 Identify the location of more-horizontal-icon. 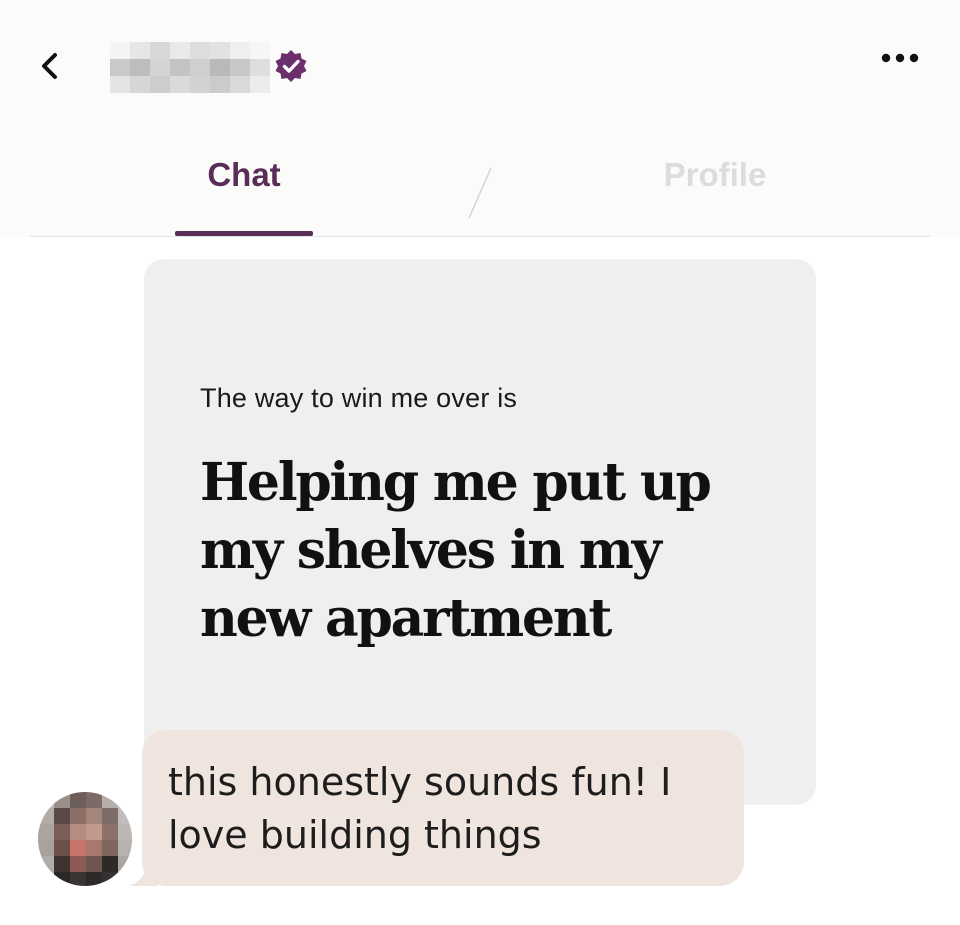
(900, 58).